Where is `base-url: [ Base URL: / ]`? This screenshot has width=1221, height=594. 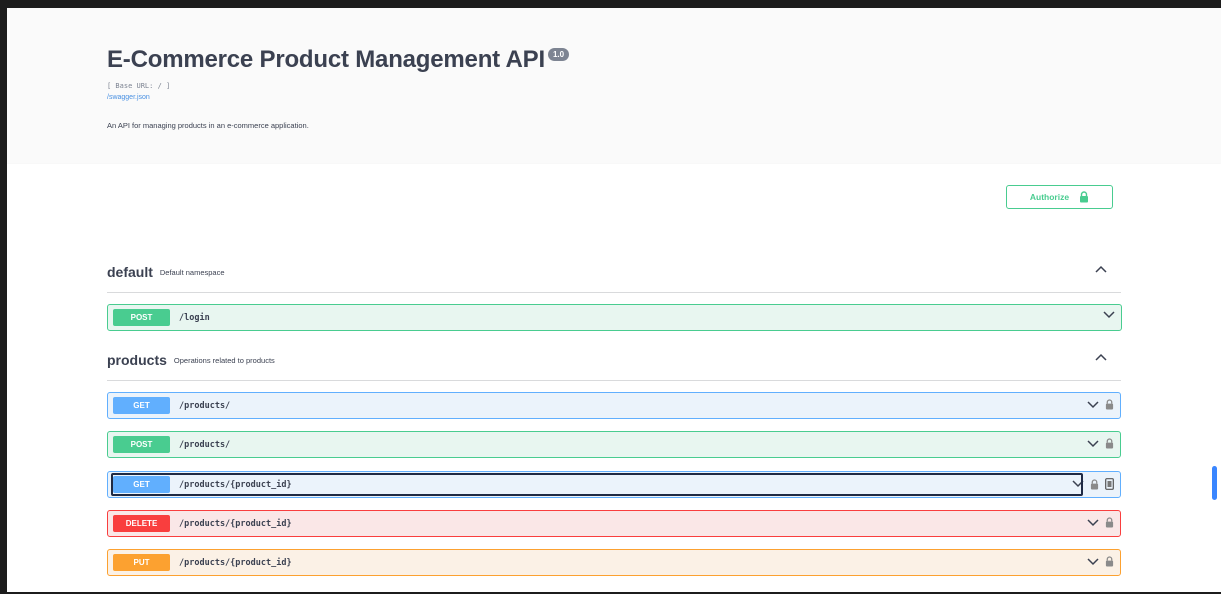 base-url: [ Base URL: / ] is located at coordinates (139, 86).